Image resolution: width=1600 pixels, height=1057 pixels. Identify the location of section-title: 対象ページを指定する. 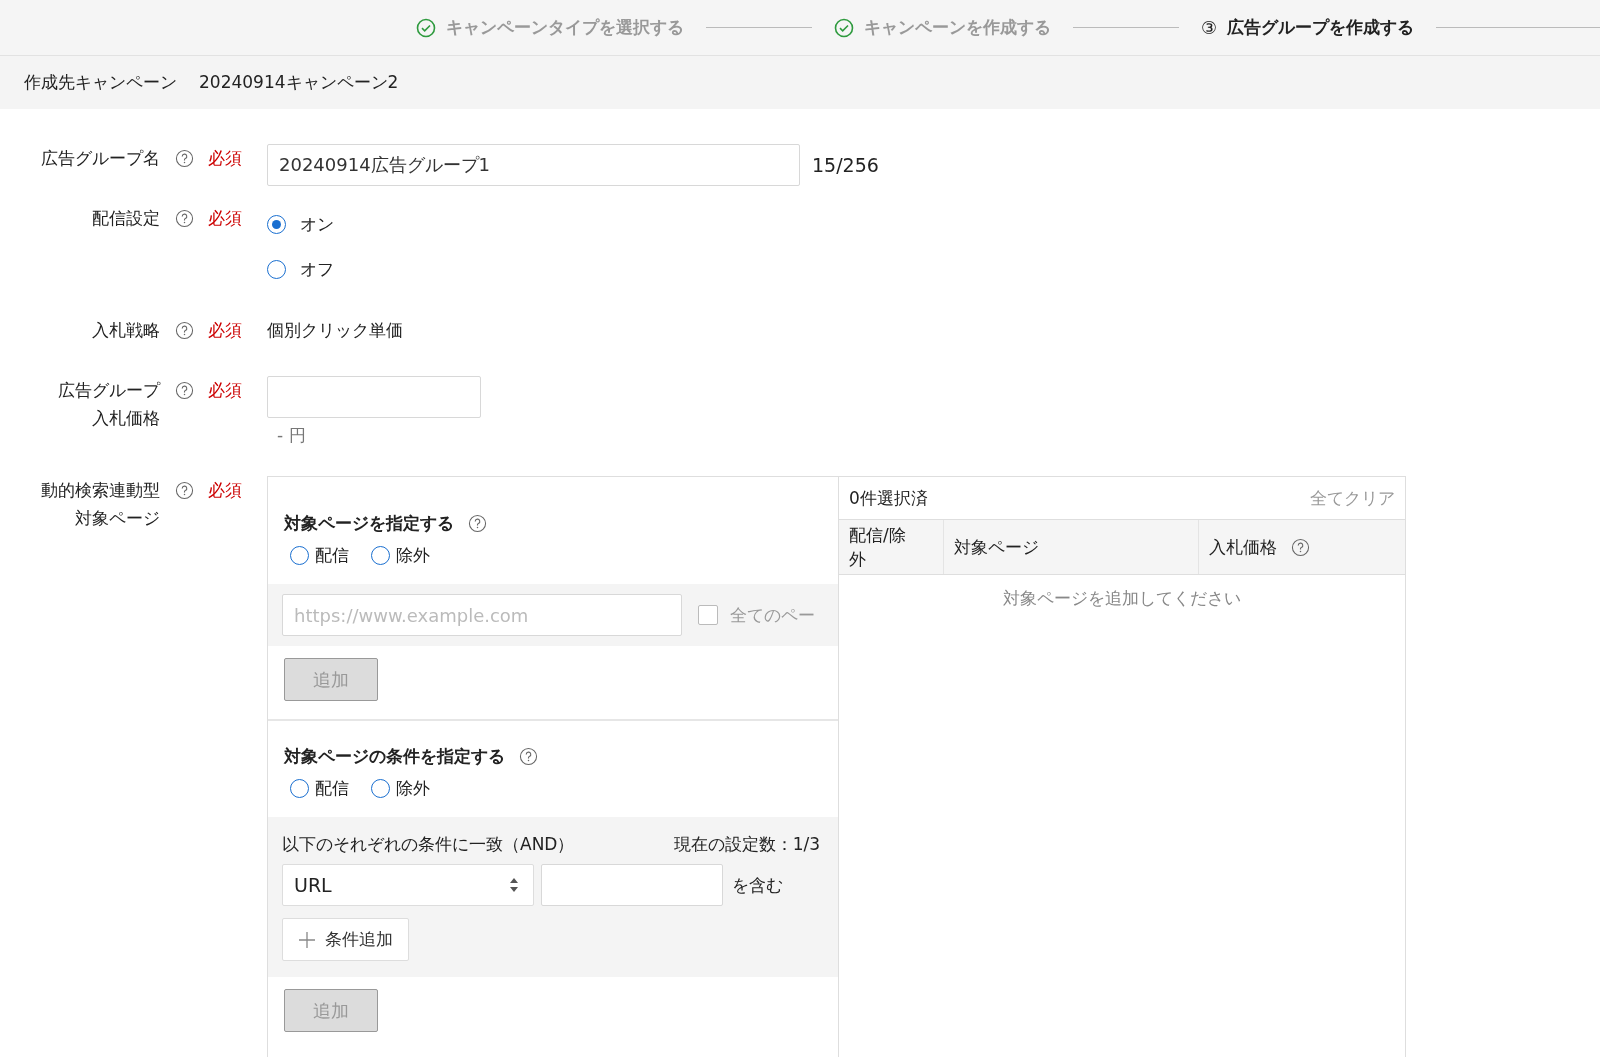
(369, 523).